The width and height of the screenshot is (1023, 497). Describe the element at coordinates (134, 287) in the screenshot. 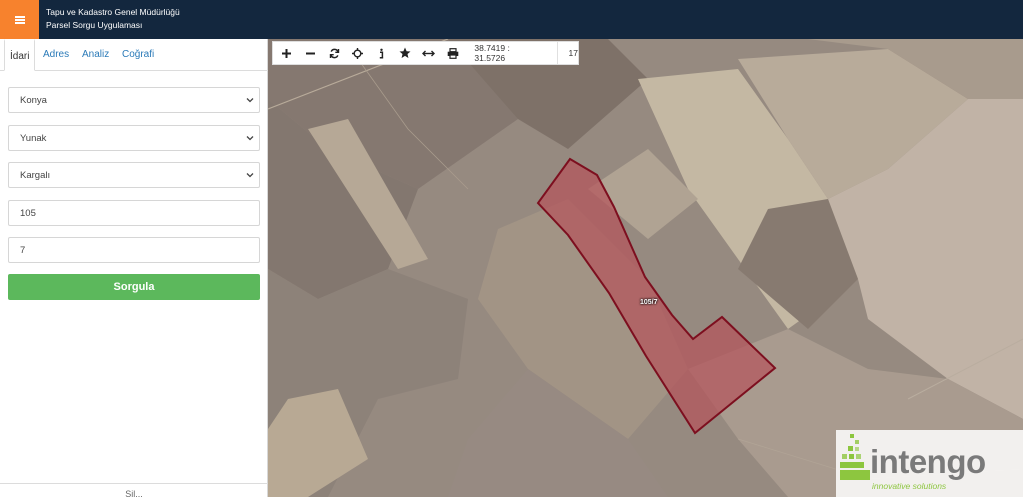

I see `query-button: Sorgula` at that location.